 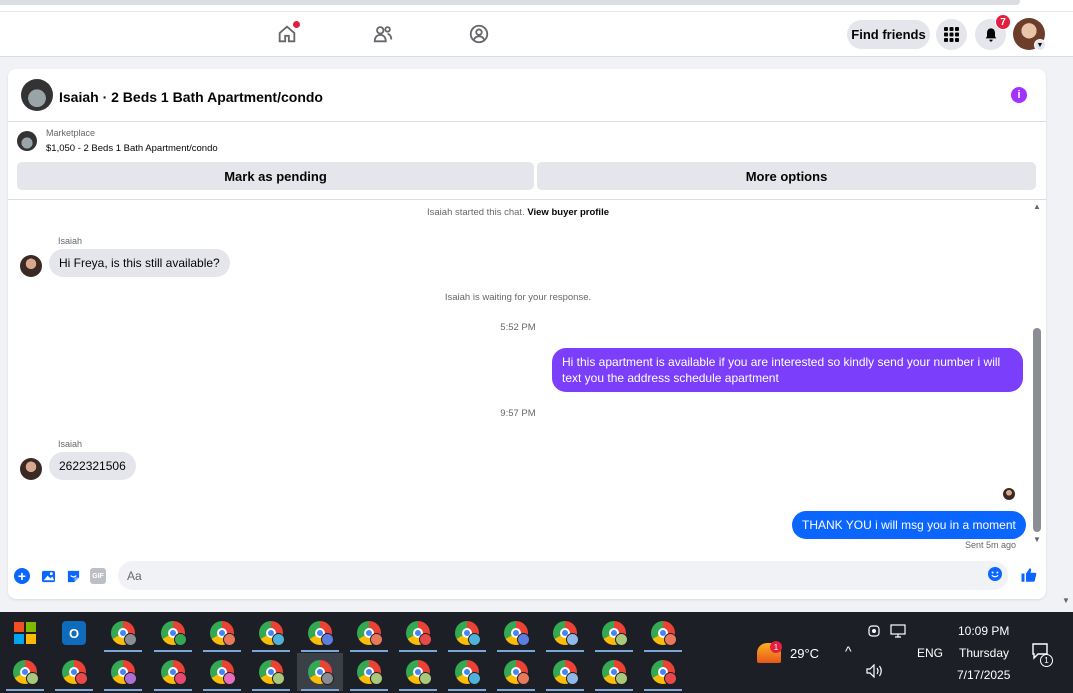 What do you see at coordinates (37, 95) in the screenshot?
I see `listing-thumbnail` at bounding box center [37, 95].